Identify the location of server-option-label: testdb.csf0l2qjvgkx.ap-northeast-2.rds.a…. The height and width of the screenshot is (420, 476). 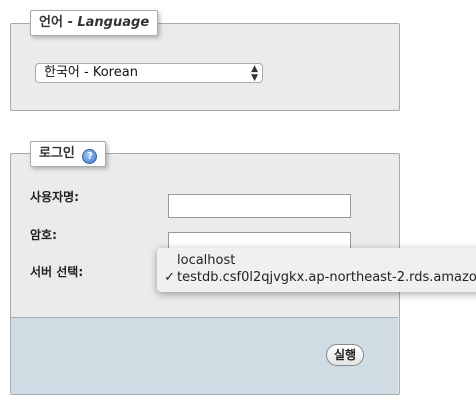
(326, 277).